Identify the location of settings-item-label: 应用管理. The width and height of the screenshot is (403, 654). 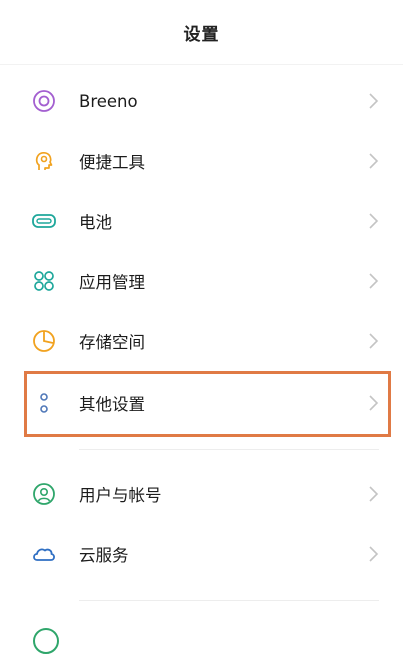
(112, 282).